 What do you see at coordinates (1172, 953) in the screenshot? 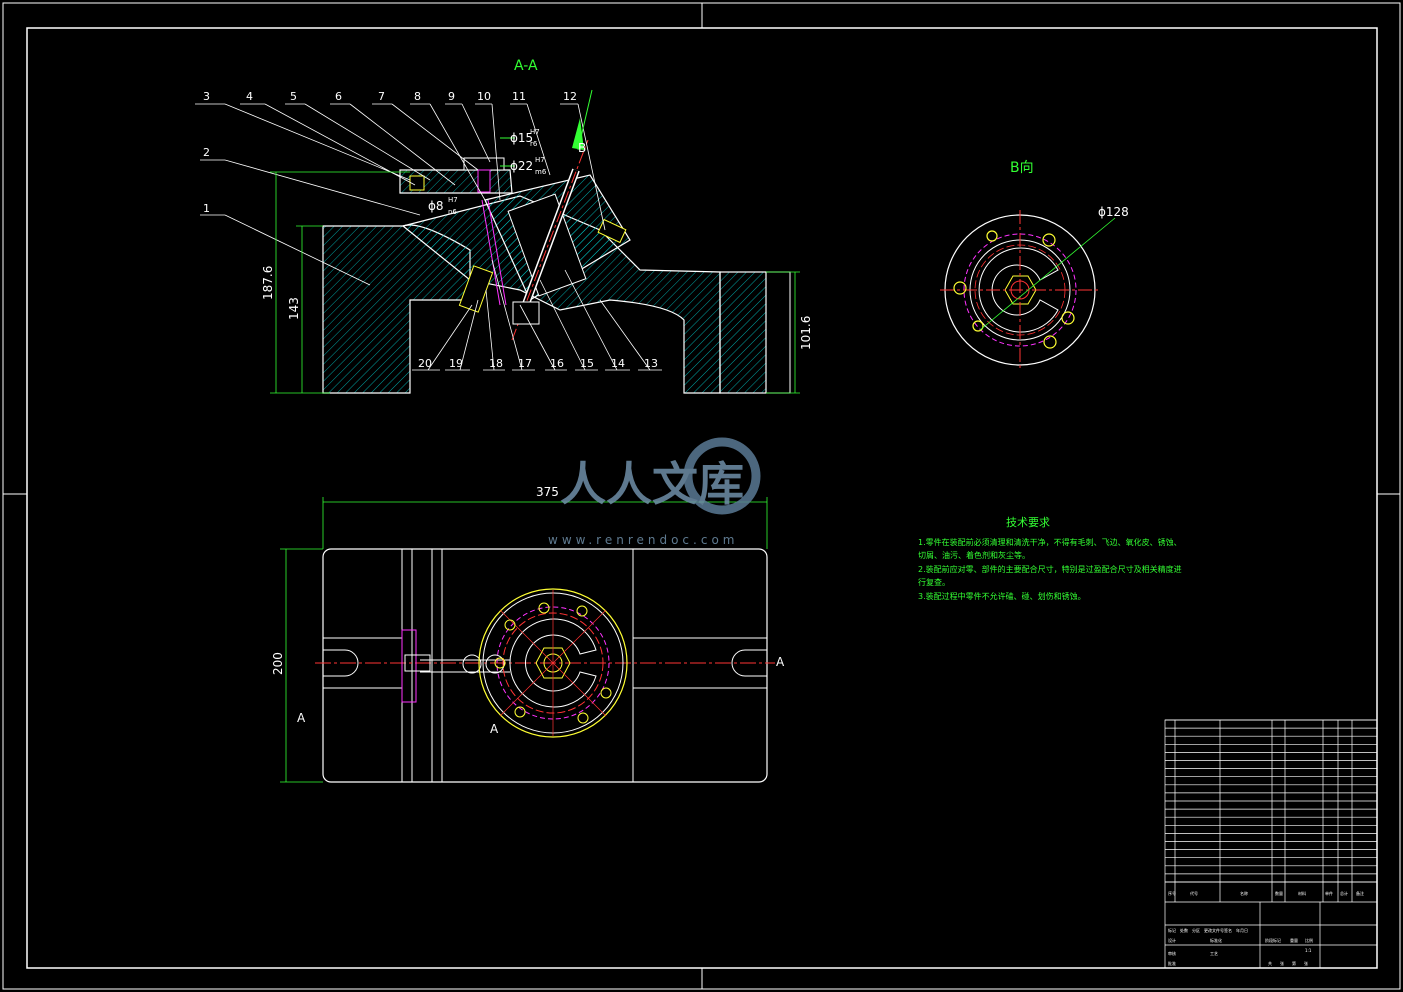
I see `tb-review: 审核` at bounding box center [1172, 953].